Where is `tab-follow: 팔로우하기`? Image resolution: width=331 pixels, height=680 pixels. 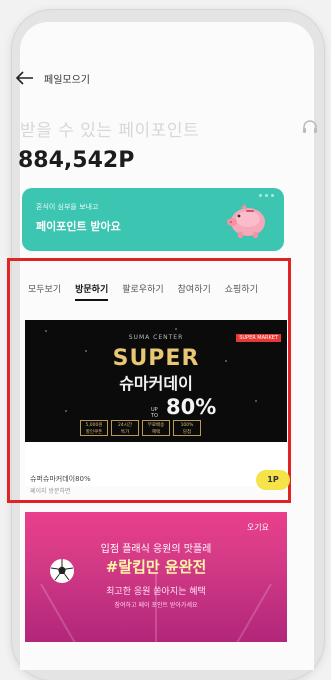 tab-follow: 팔로우하기 is located at coordinates (142, 291).